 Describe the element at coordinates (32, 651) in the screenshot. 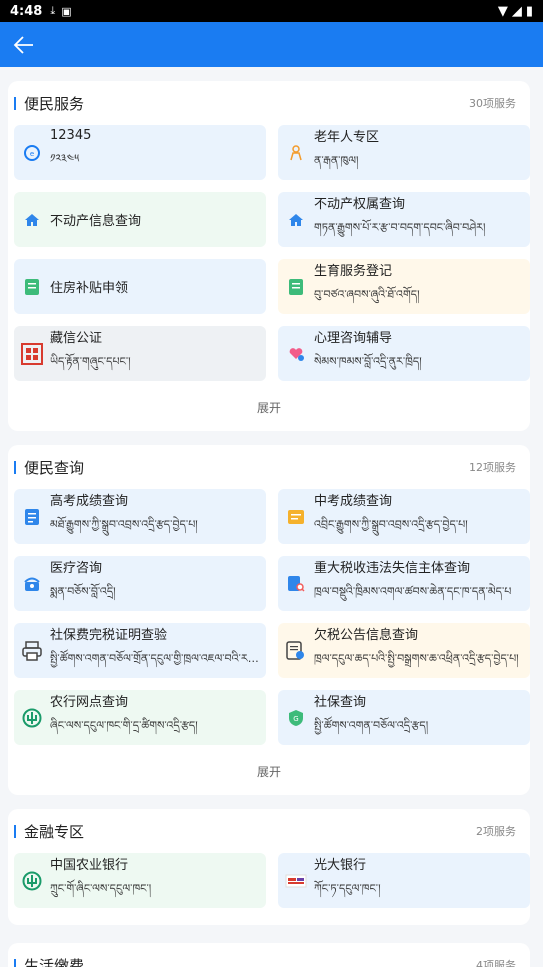

I see `printer-icon` at that location.